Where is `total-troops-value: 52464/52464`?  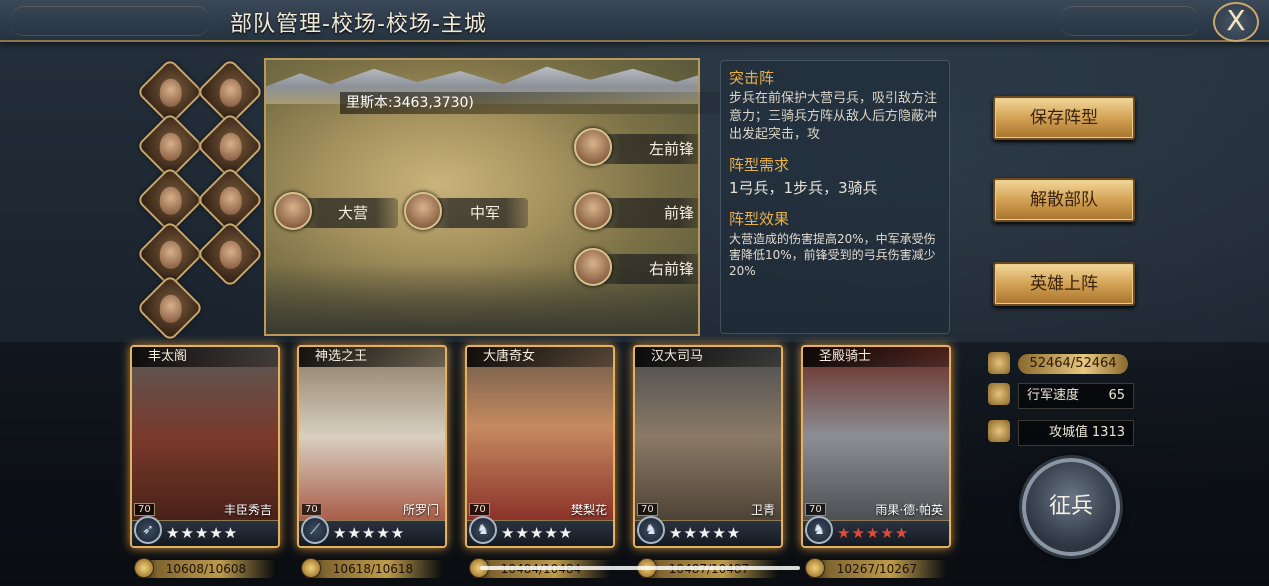 total-troops-value: 52464/52464 is located at coordinates (1073, 364).